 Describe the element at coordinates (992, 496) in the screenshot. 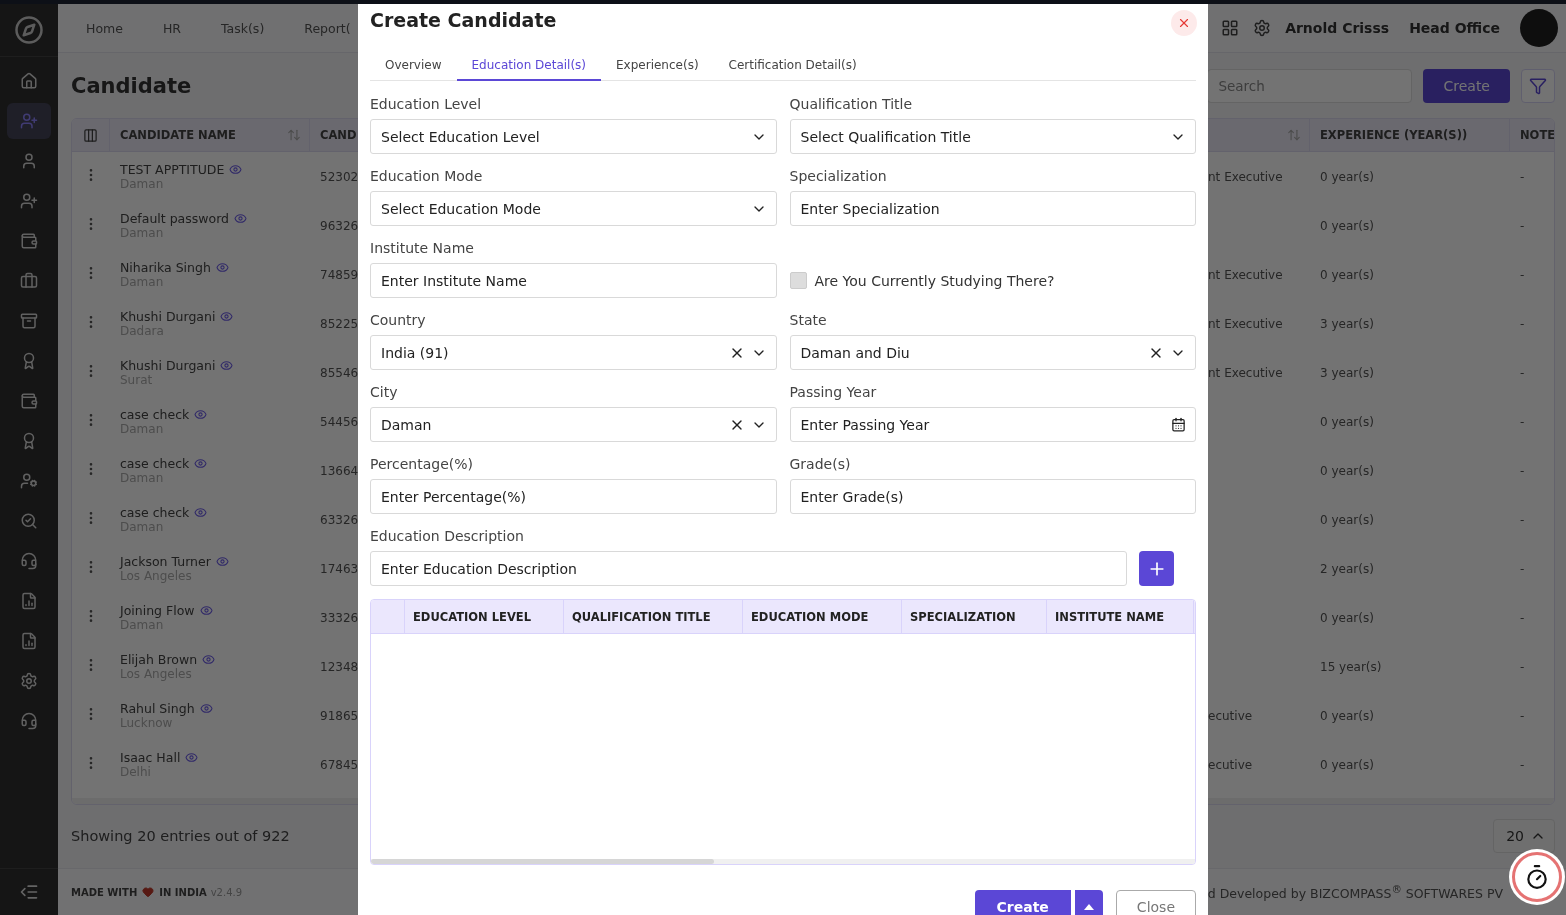

I see `input-field: Enter Grade(s)` at that location.